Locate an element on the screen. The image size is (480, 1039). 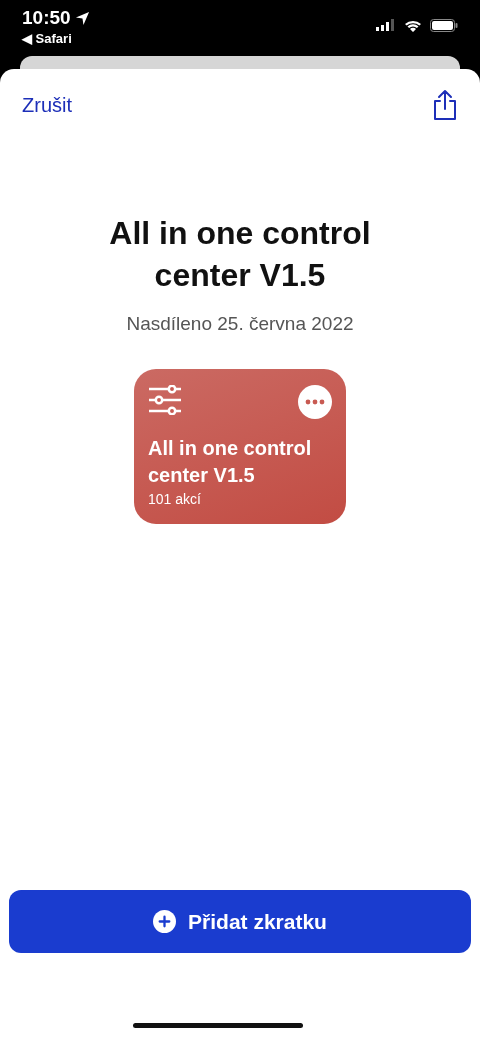
action-count: 101 akcí is located at coordinates (175, 499).